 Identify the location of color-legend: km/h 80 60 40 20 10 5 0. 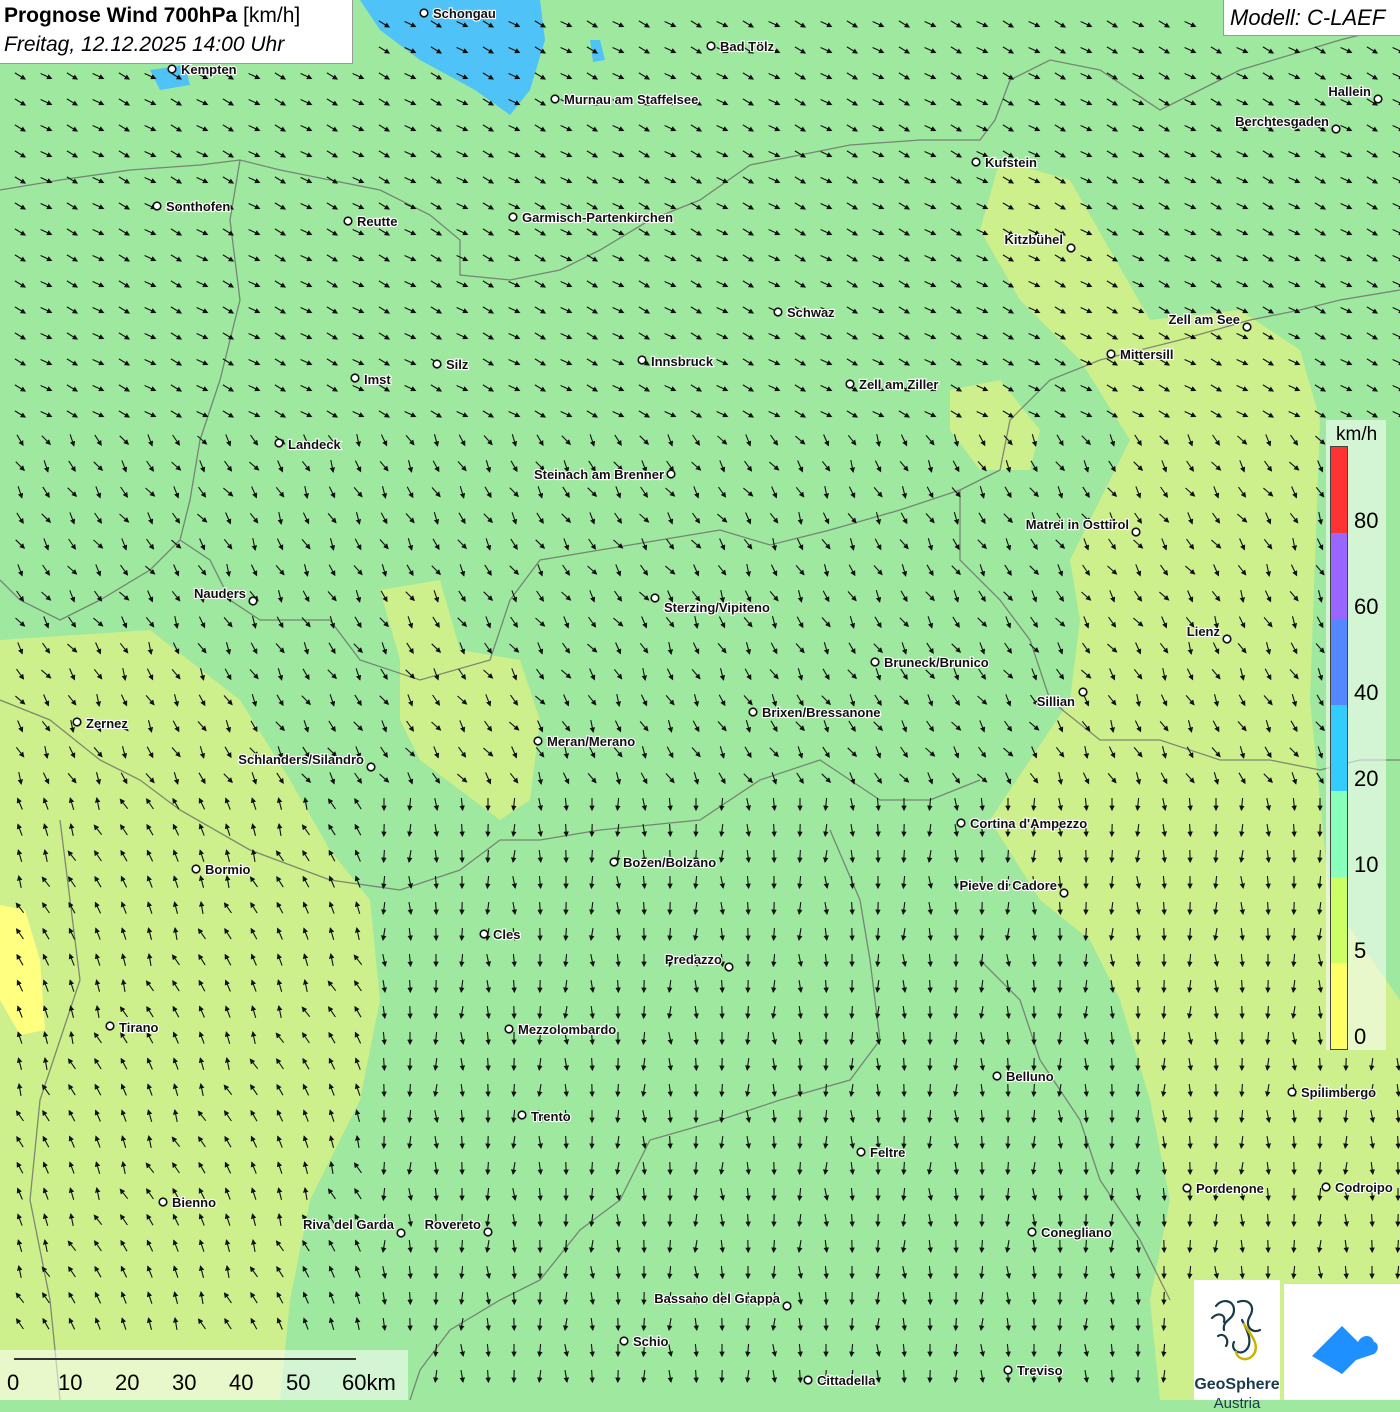
(1356, 735).